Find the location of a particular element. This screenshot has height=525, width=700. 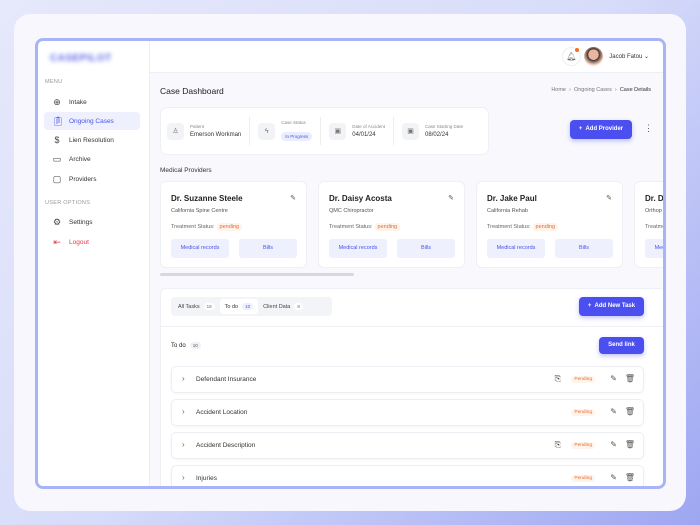

status-label: Case Status is located at coordinates (293, 122).